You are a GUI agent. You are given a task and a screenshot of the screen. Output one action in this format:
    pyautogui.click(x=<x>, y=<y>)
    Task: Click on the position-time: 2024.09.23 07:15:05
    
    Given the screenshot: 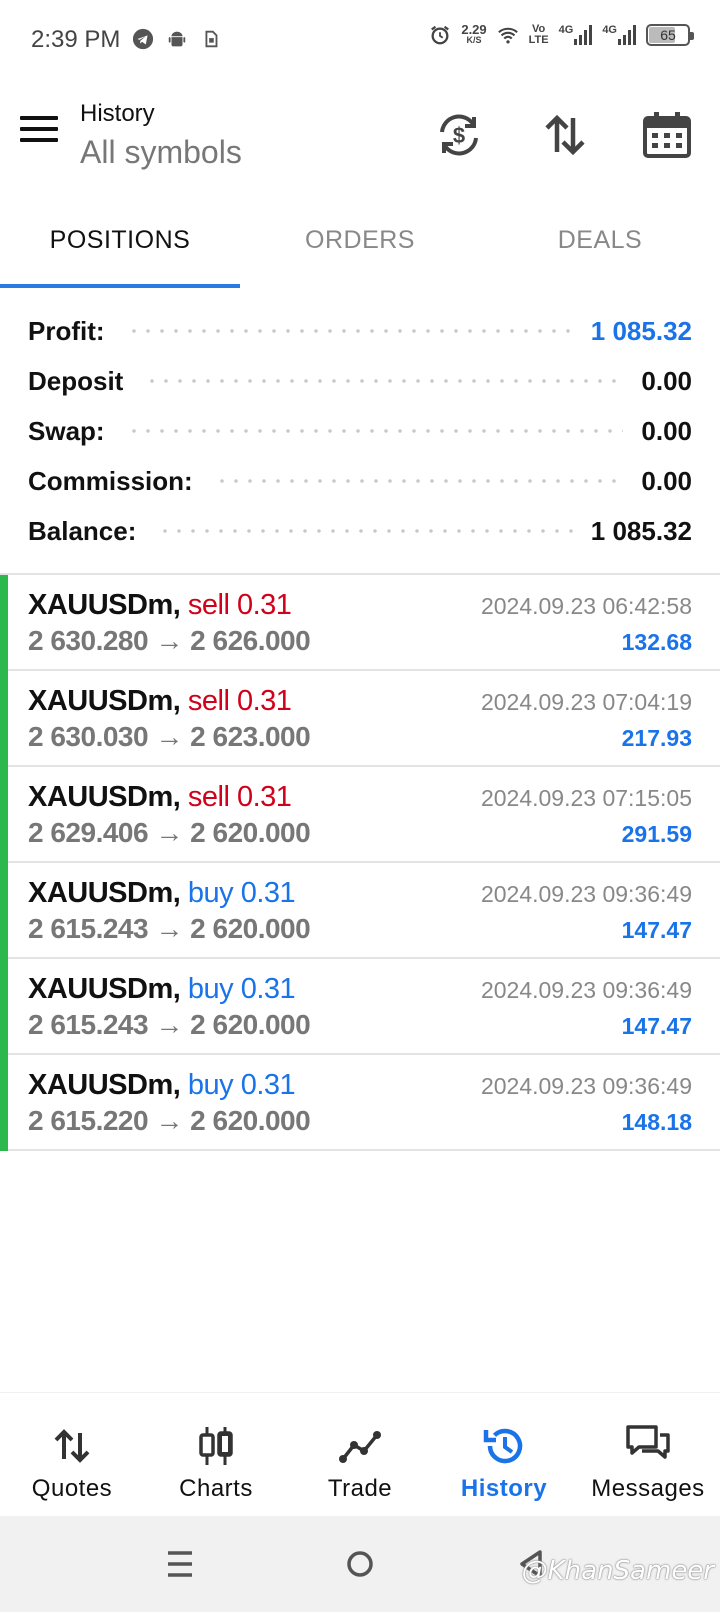 What is the action you would take?
    pyautogui.click(x=586, y=798)
    